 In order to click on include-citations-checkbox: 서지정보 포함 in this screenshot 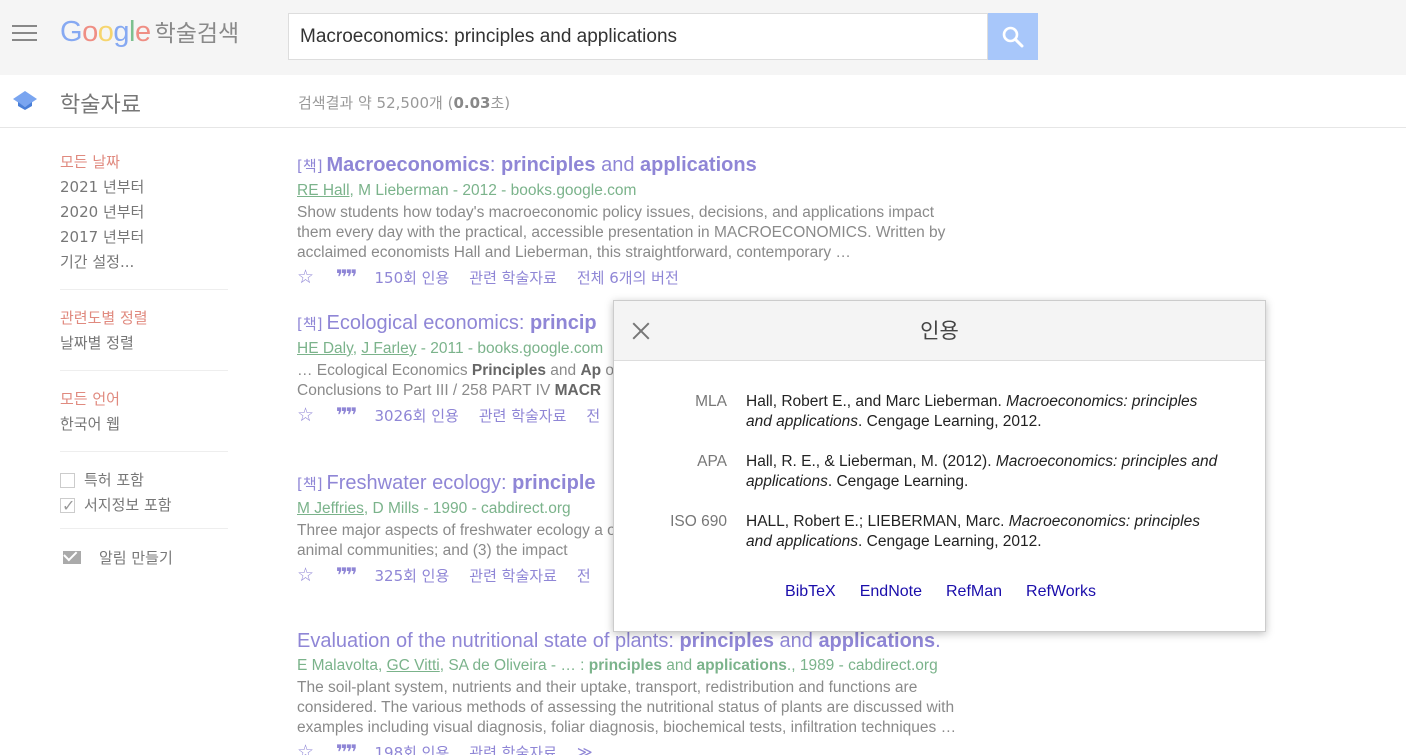, I will do `click(144, 505)`.